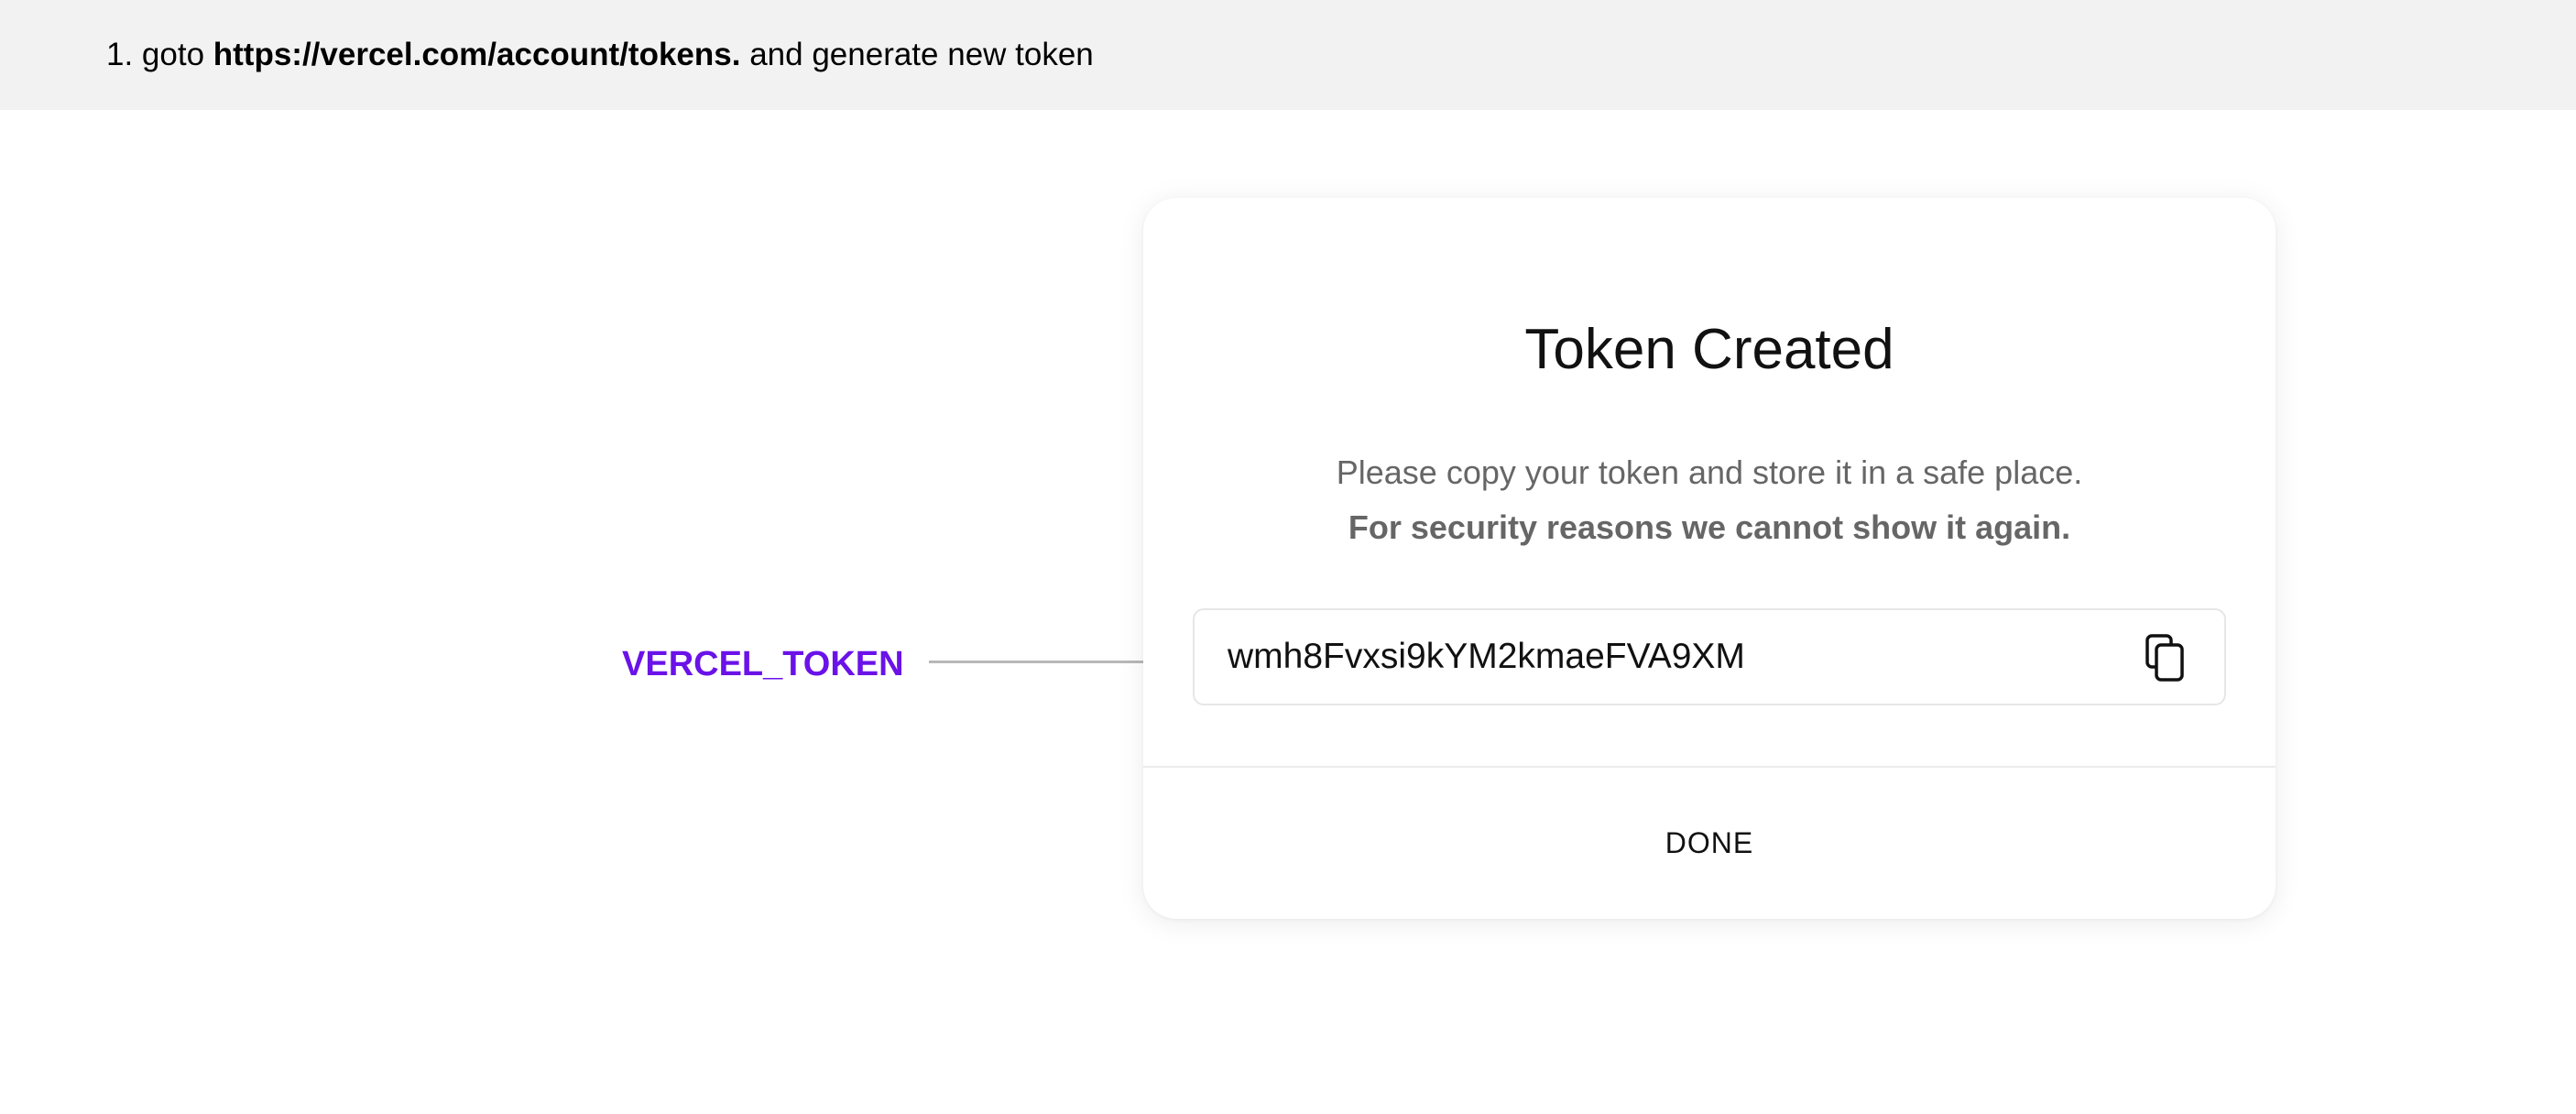 The image size is (2576, 1114). What do you see at coordinates (763, 664) in the screenshot?
I see `annotation-label: VERCEL_TOKEN` at bounding box center [763, 664].